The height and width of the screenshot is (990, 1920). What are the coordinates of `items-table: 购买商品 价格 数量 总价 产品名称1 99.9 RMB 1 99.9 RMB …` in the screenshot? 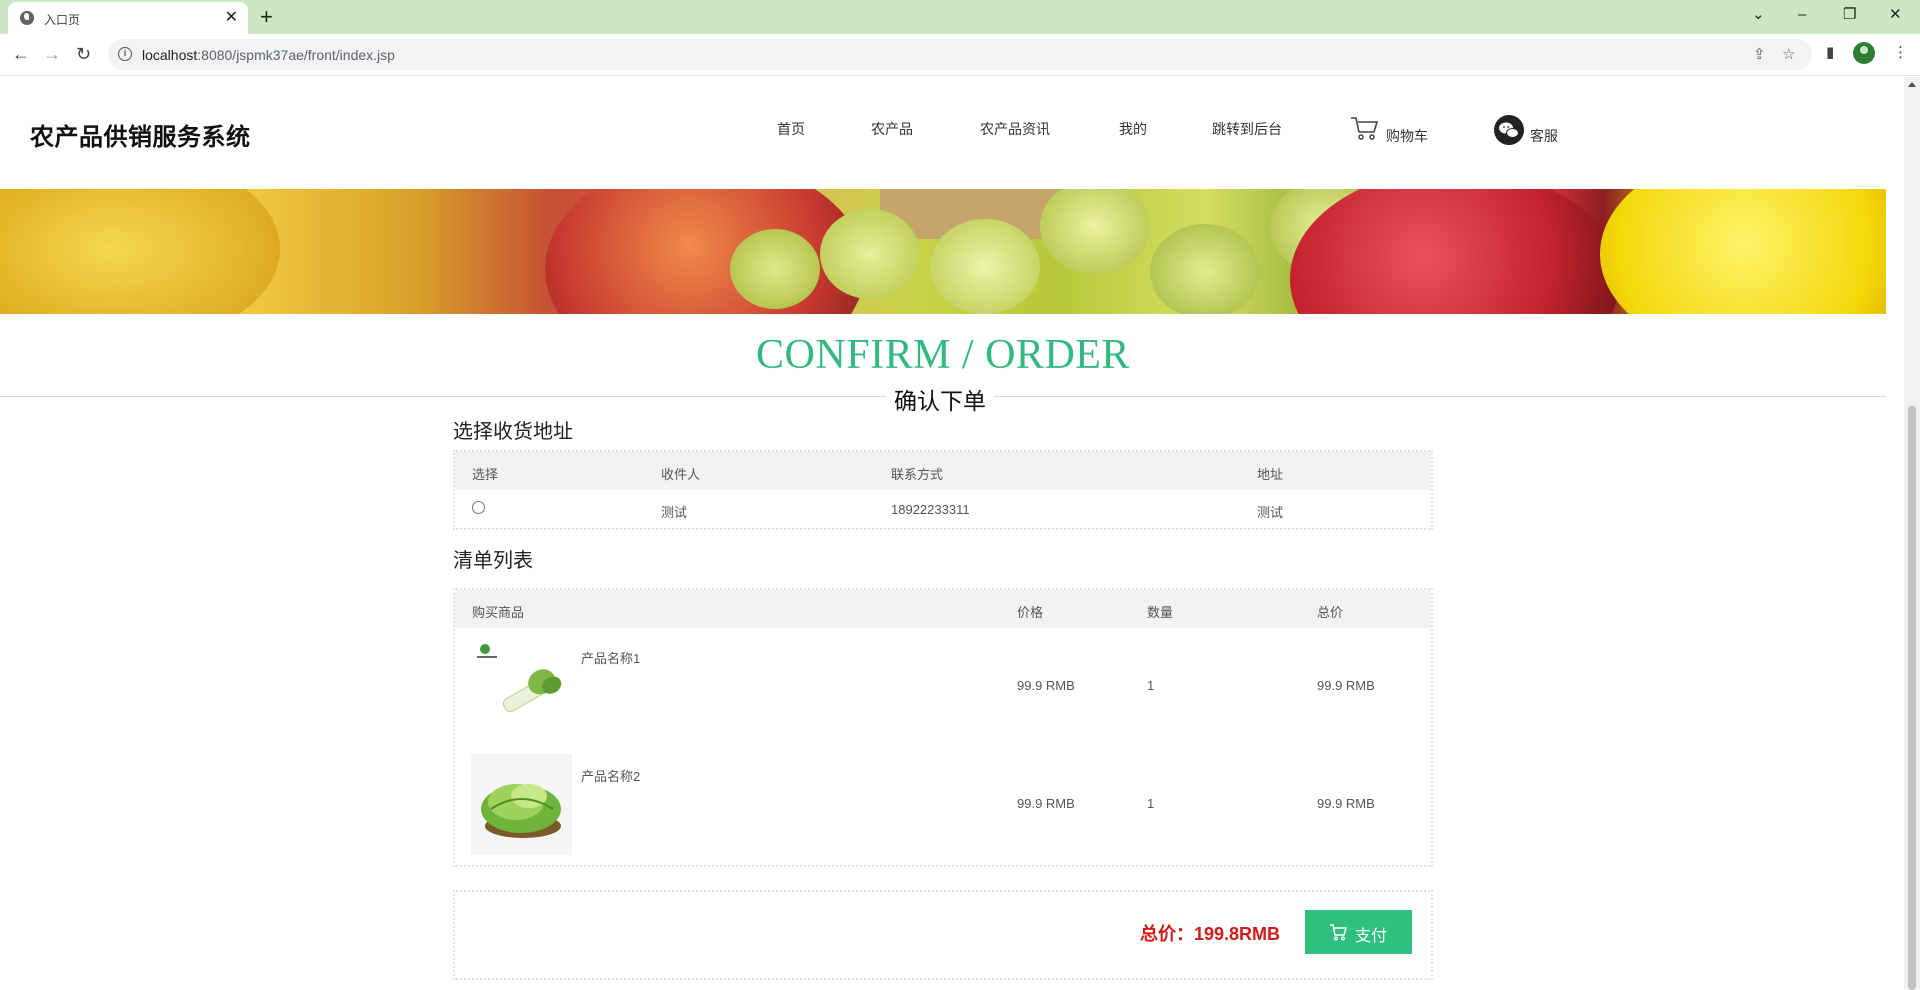 It's located at (943, 727).